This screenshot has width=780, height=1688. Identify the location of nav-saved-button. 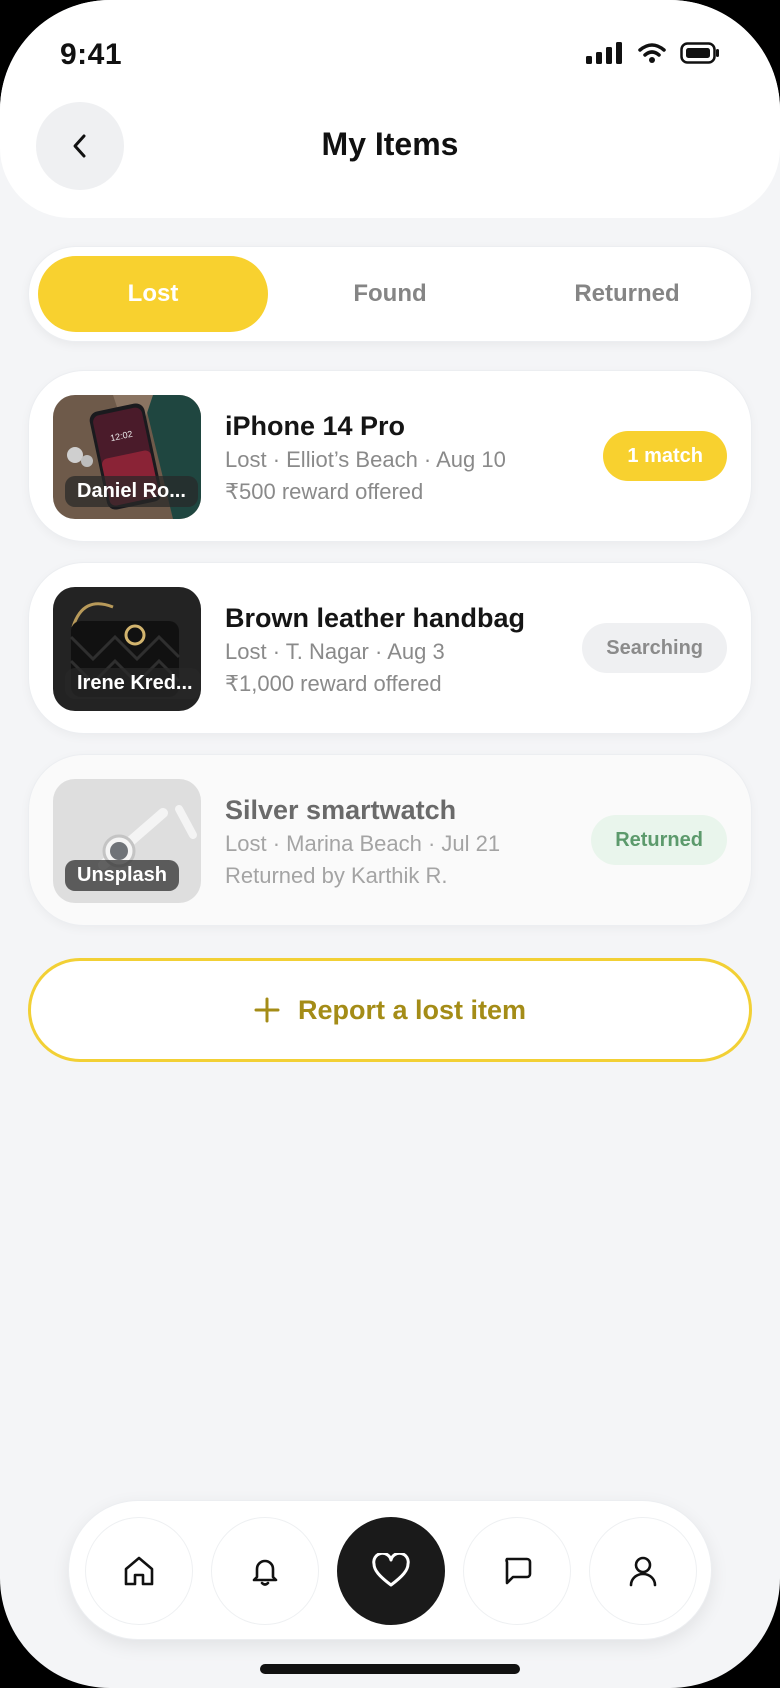
(391, 1571).